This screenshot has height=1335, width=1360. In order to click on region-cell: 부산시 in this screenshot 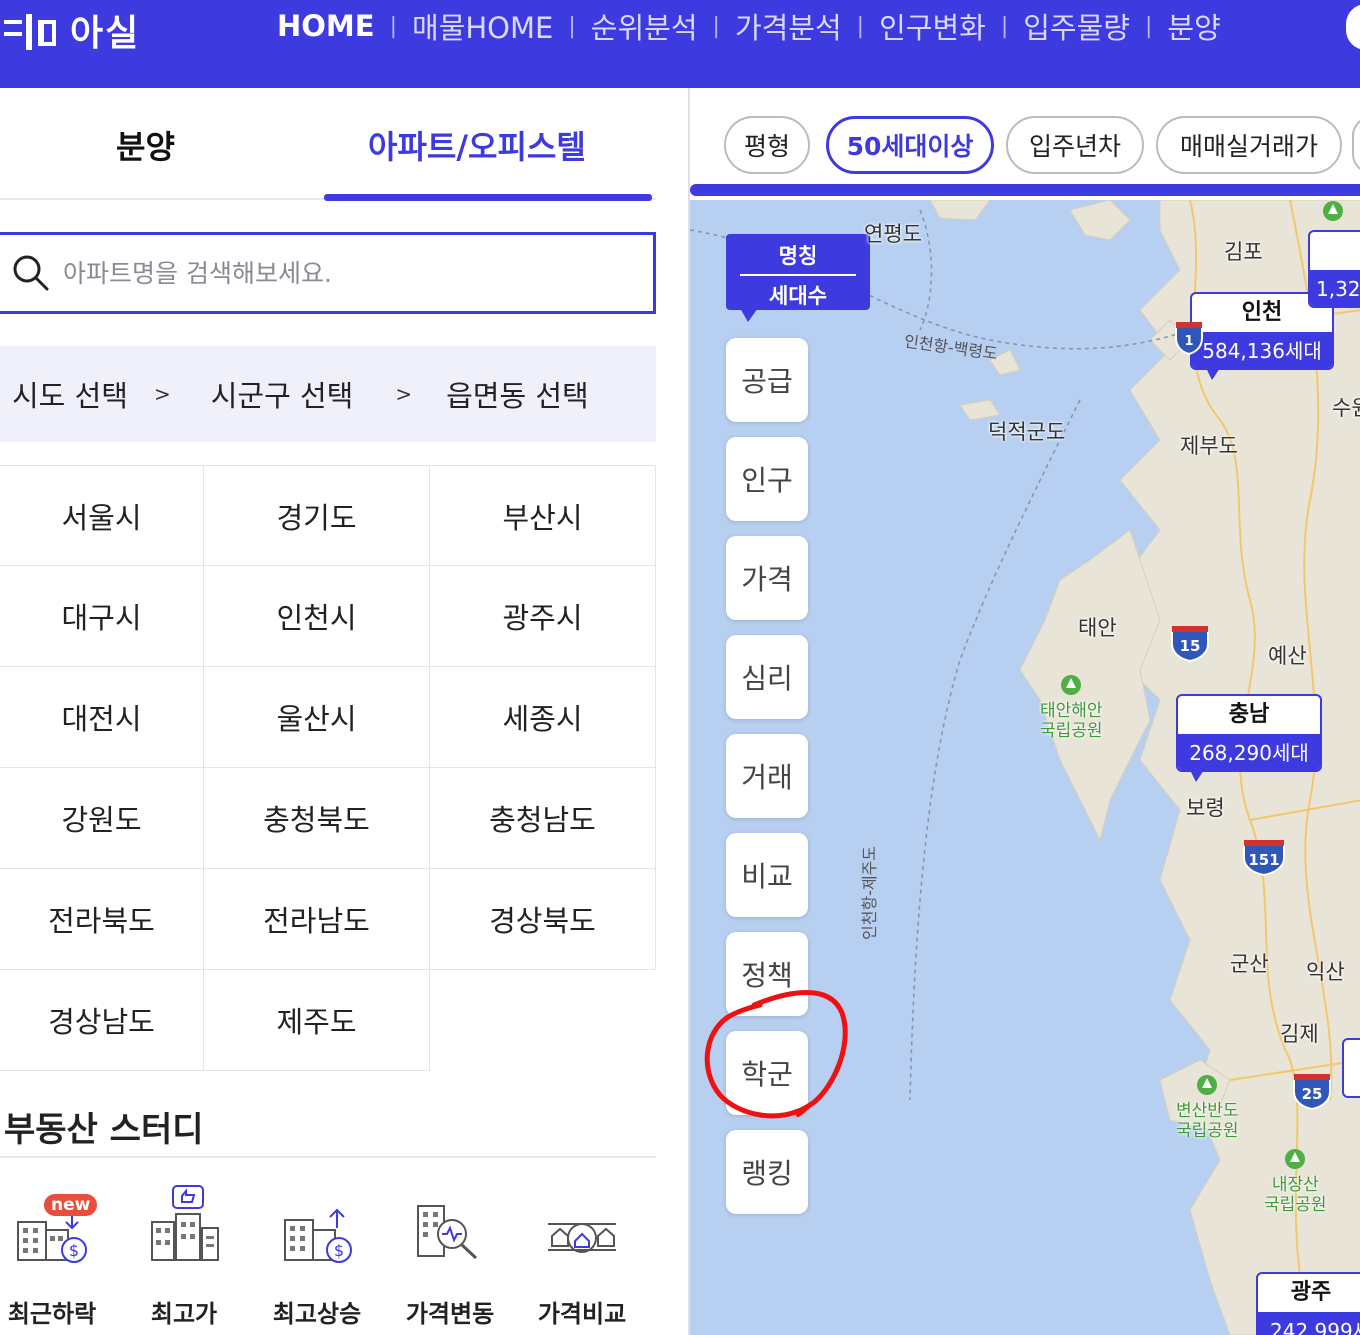, I will do `click(543, 515)`.